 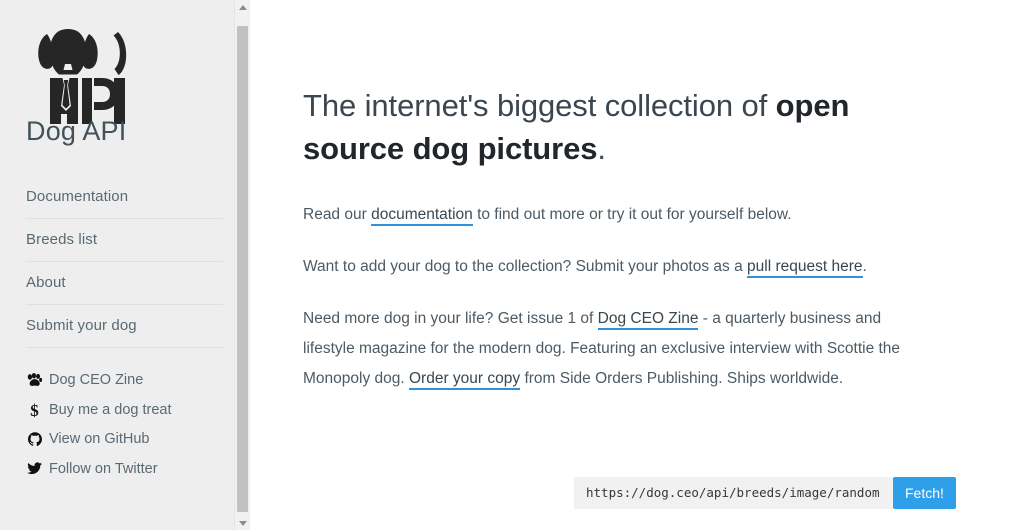 I want to click on social-item-label: View on GitHub, so click(x=99, y=438).